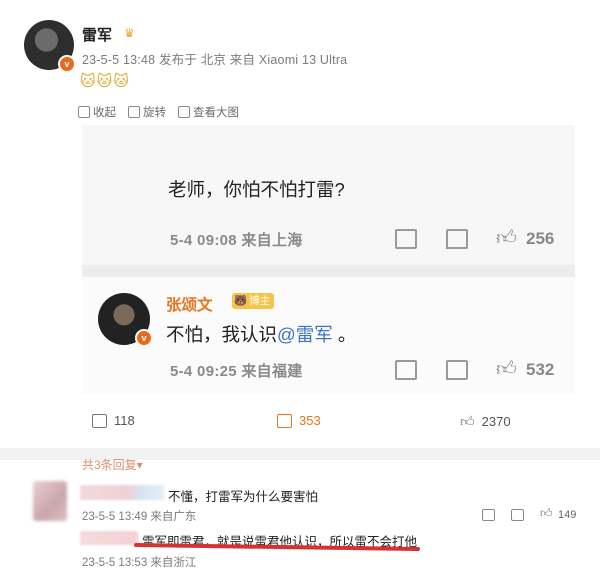 The height and width of the screenshot is (582, 600). I want to click on view-large-image-button: 查看大图, so click(208, 112).